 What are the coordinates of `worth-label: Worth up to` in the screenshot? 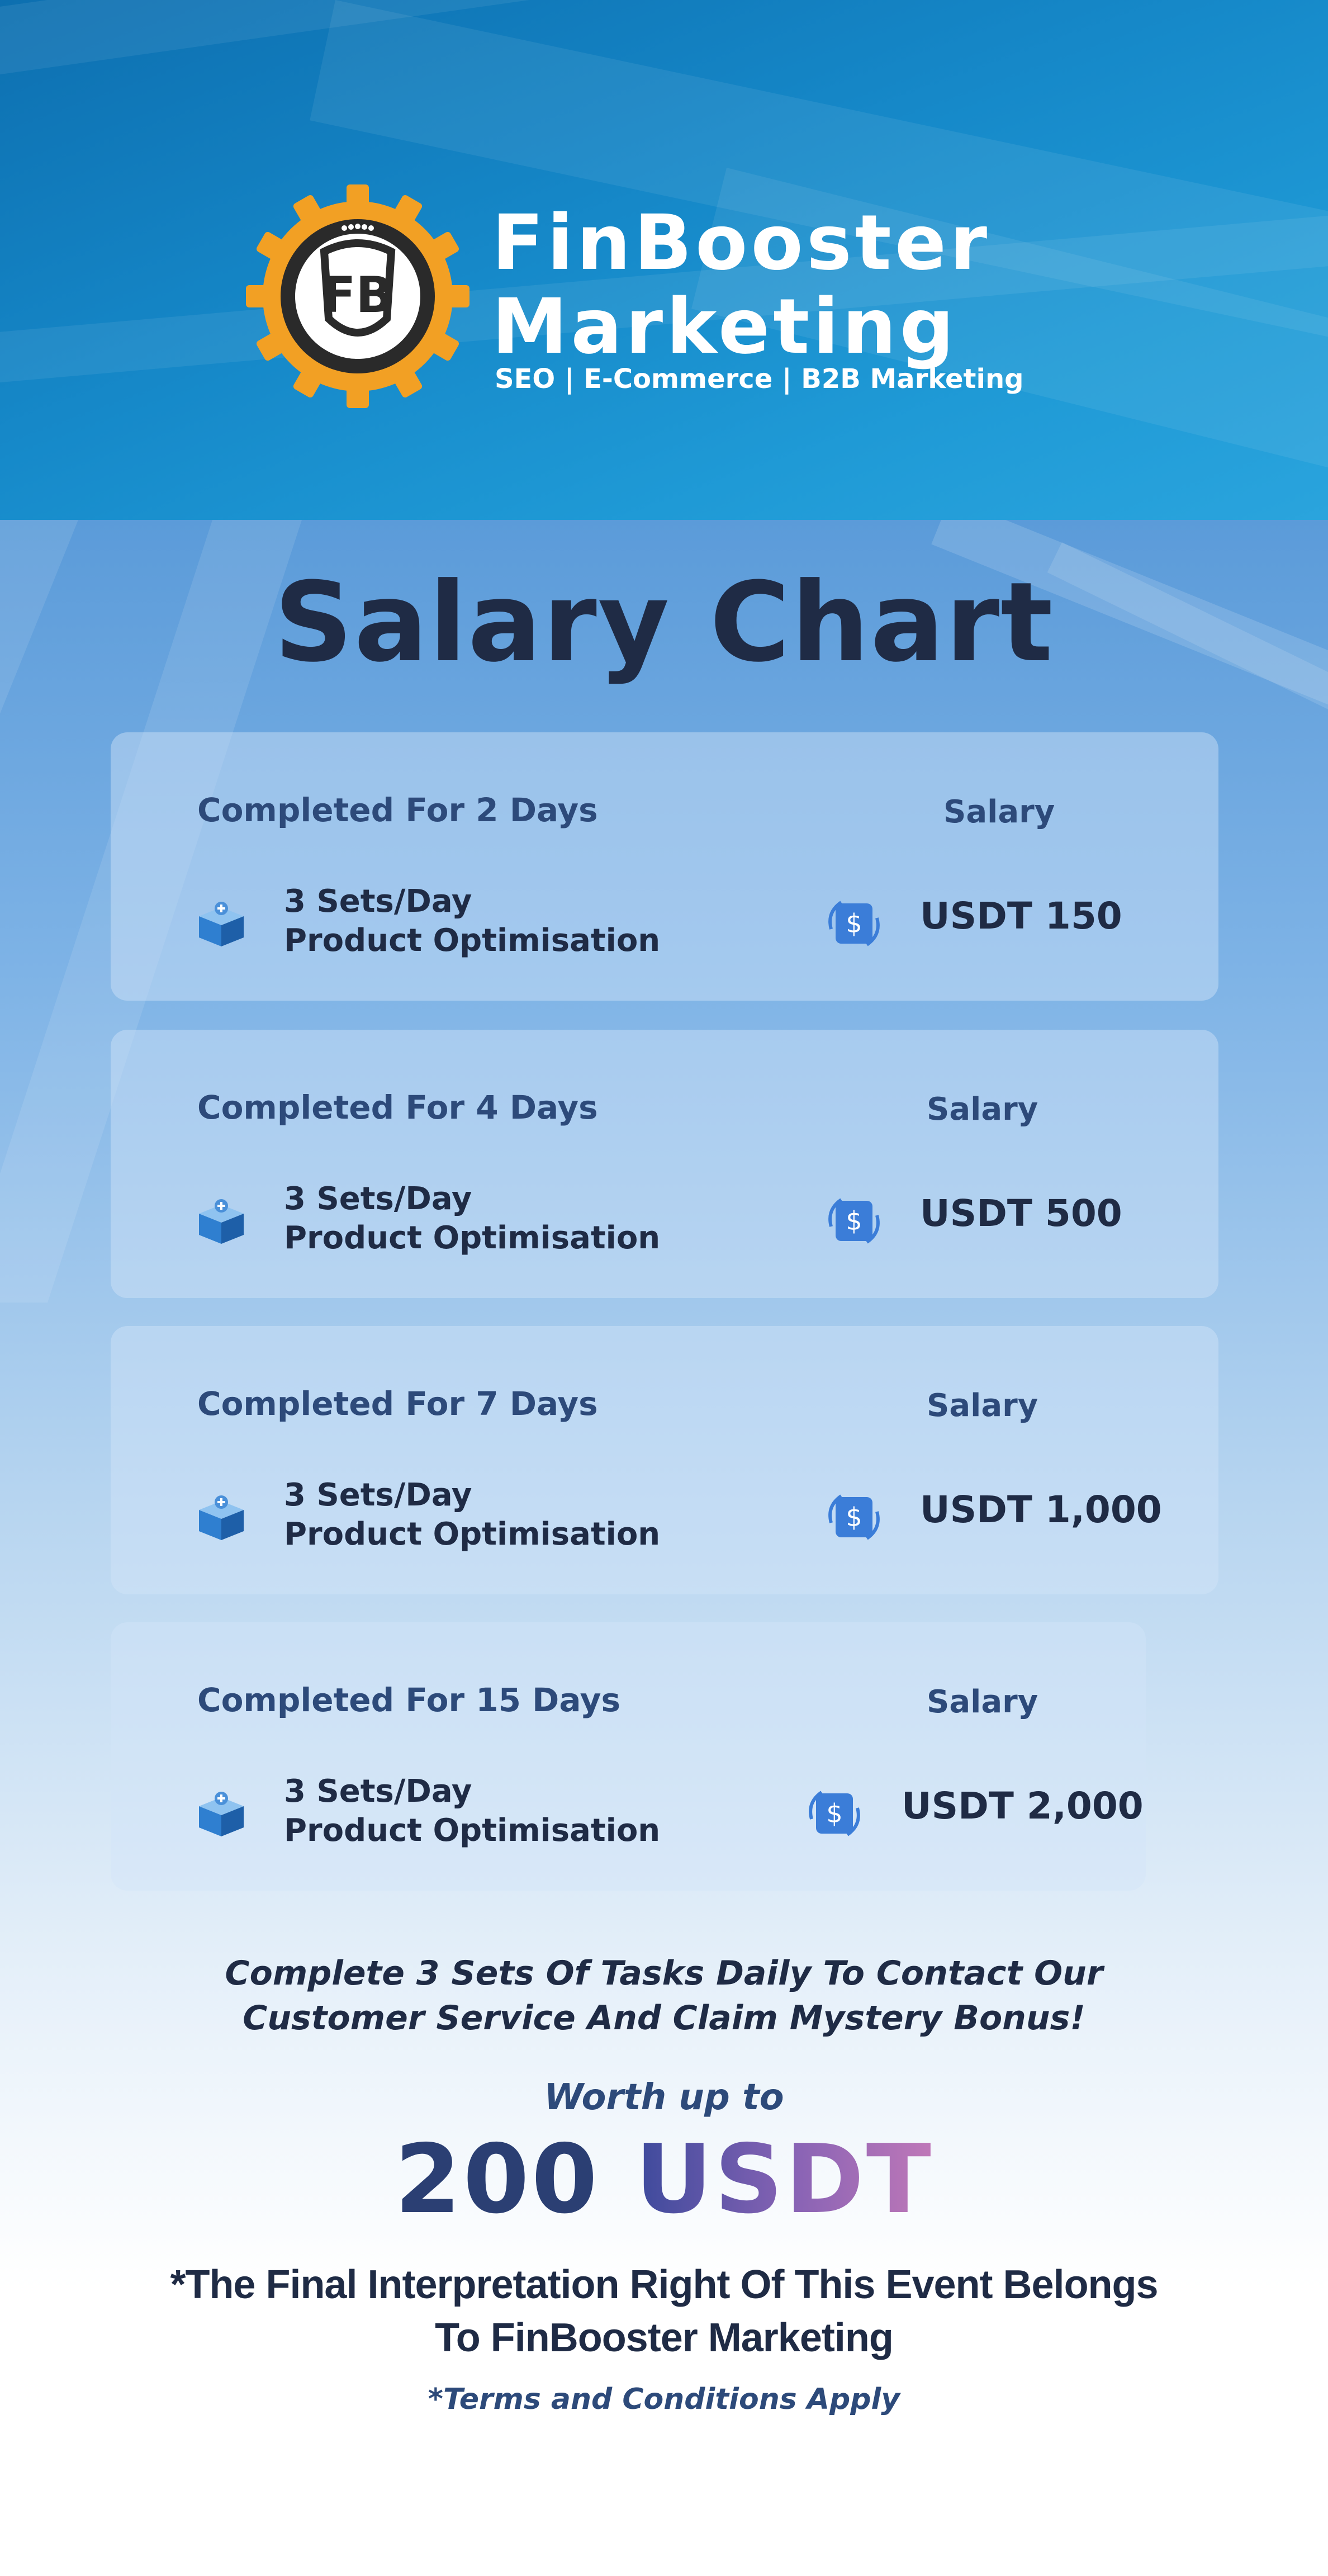 It's located at (664, 2097).